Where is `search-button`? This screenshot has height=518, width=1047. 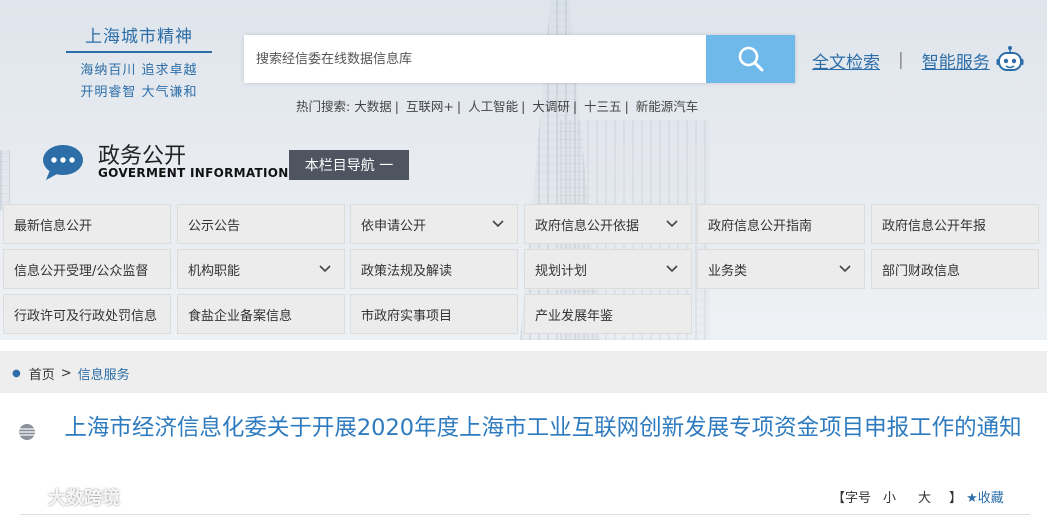 search-button is located at coordinates (750, 59).